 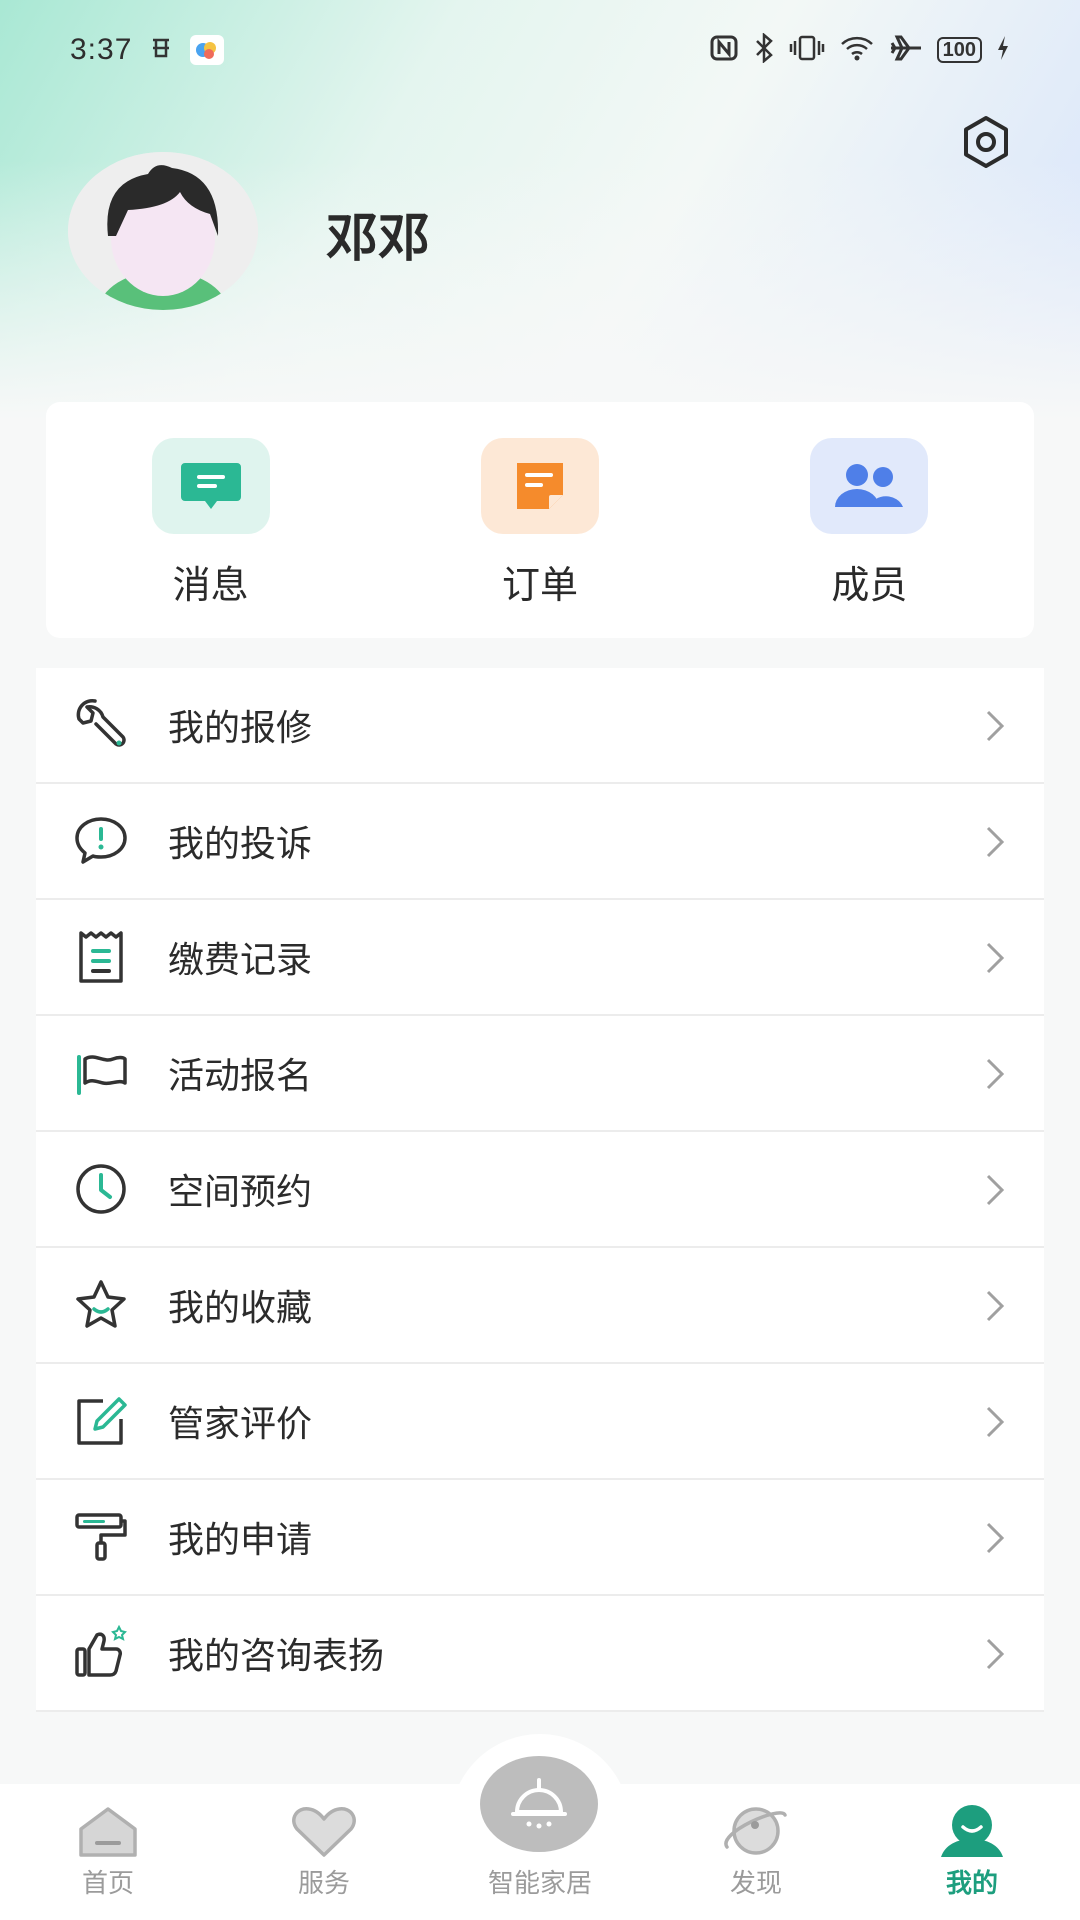 What do you see at coordinates (540, 1654) in the screenshot?
I see `menu-item-consult-praise: 我的咨询表扬` at bounding box center [540, 1654].